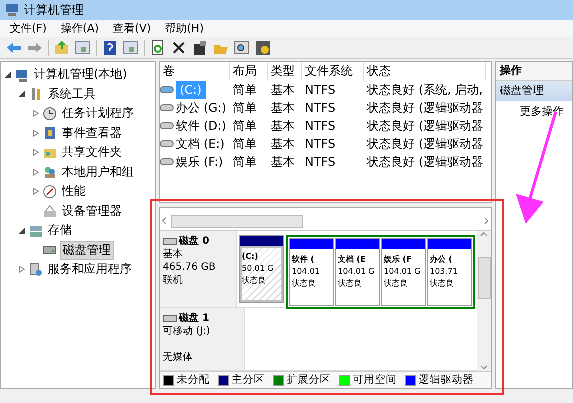  Describe the element at coordinates (194, 318) in the screenshot. I see `disk-name: 磁盘 1` at that location.